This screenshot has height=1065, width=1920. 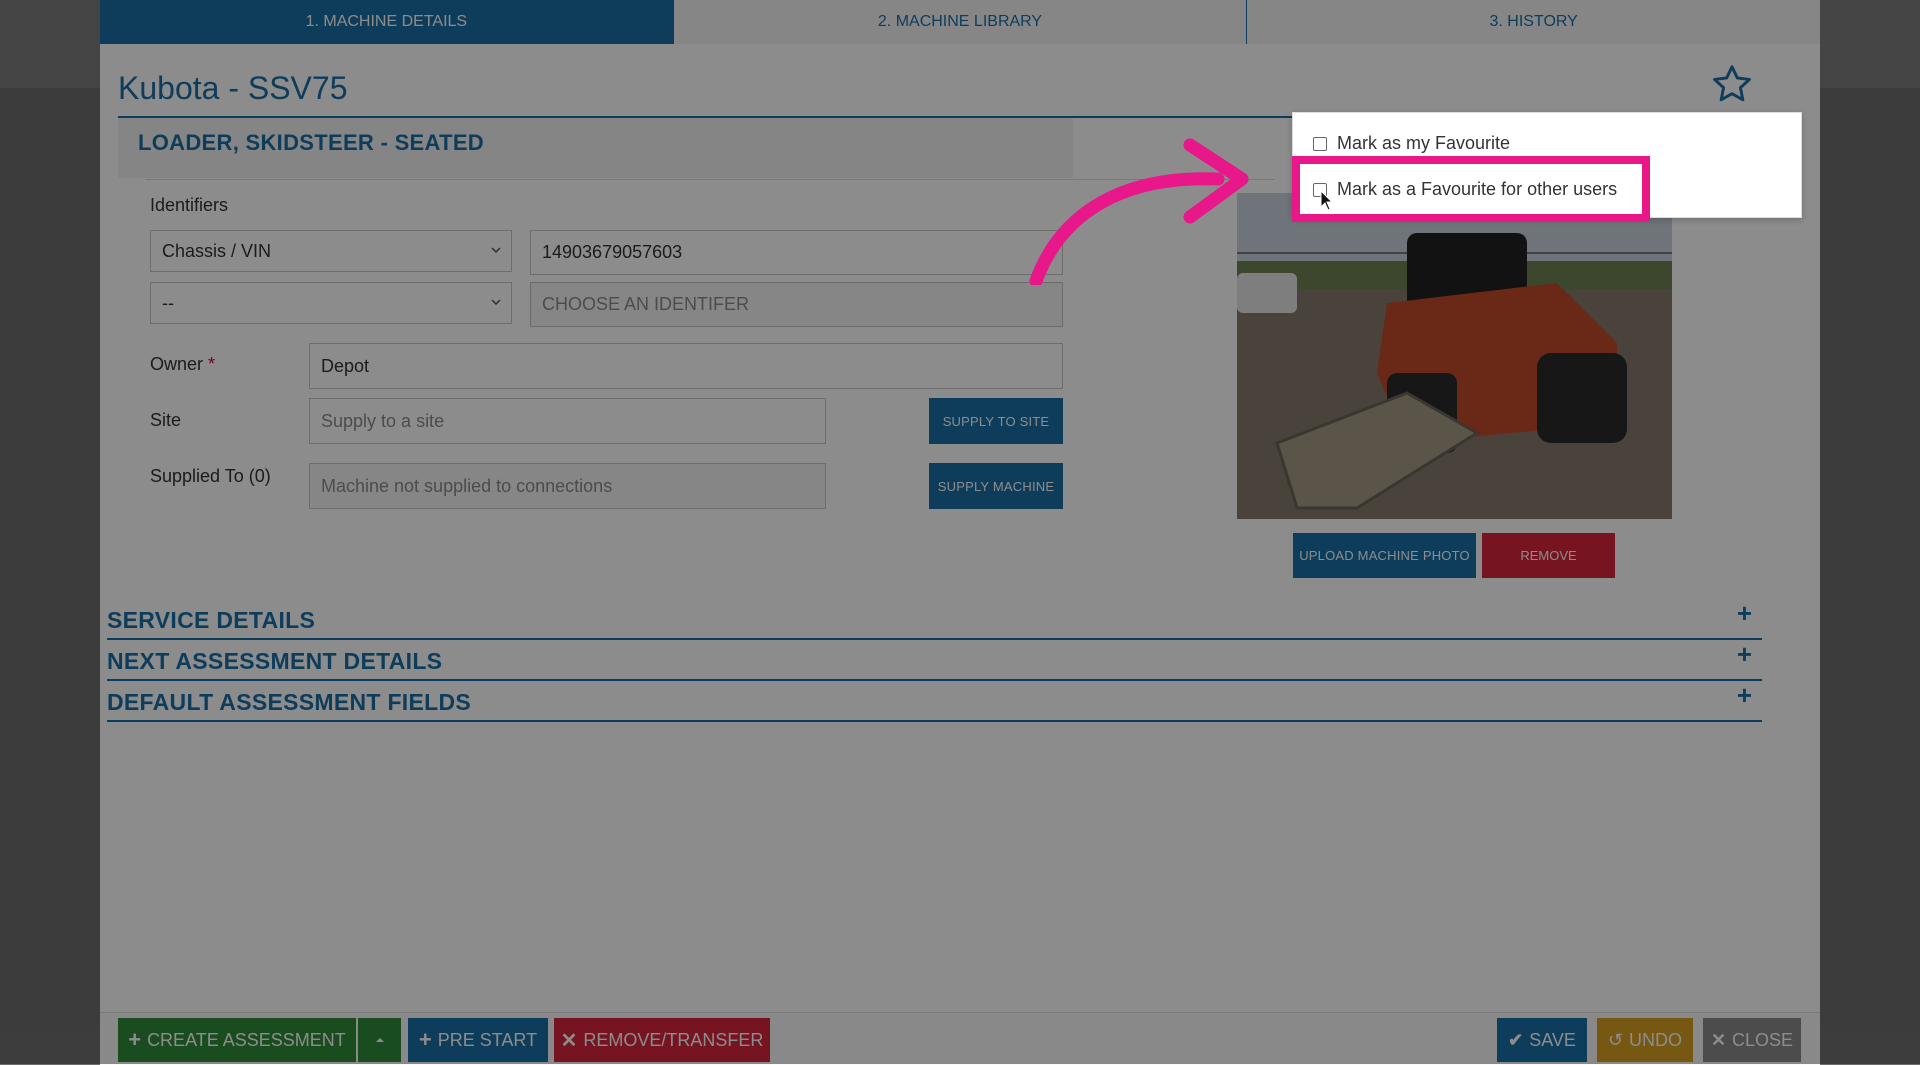 What do you see at coordinates (1656, 1039) in the screenshot?
I see `undo-label: UNDO` at bounding box center [1656, 1039].